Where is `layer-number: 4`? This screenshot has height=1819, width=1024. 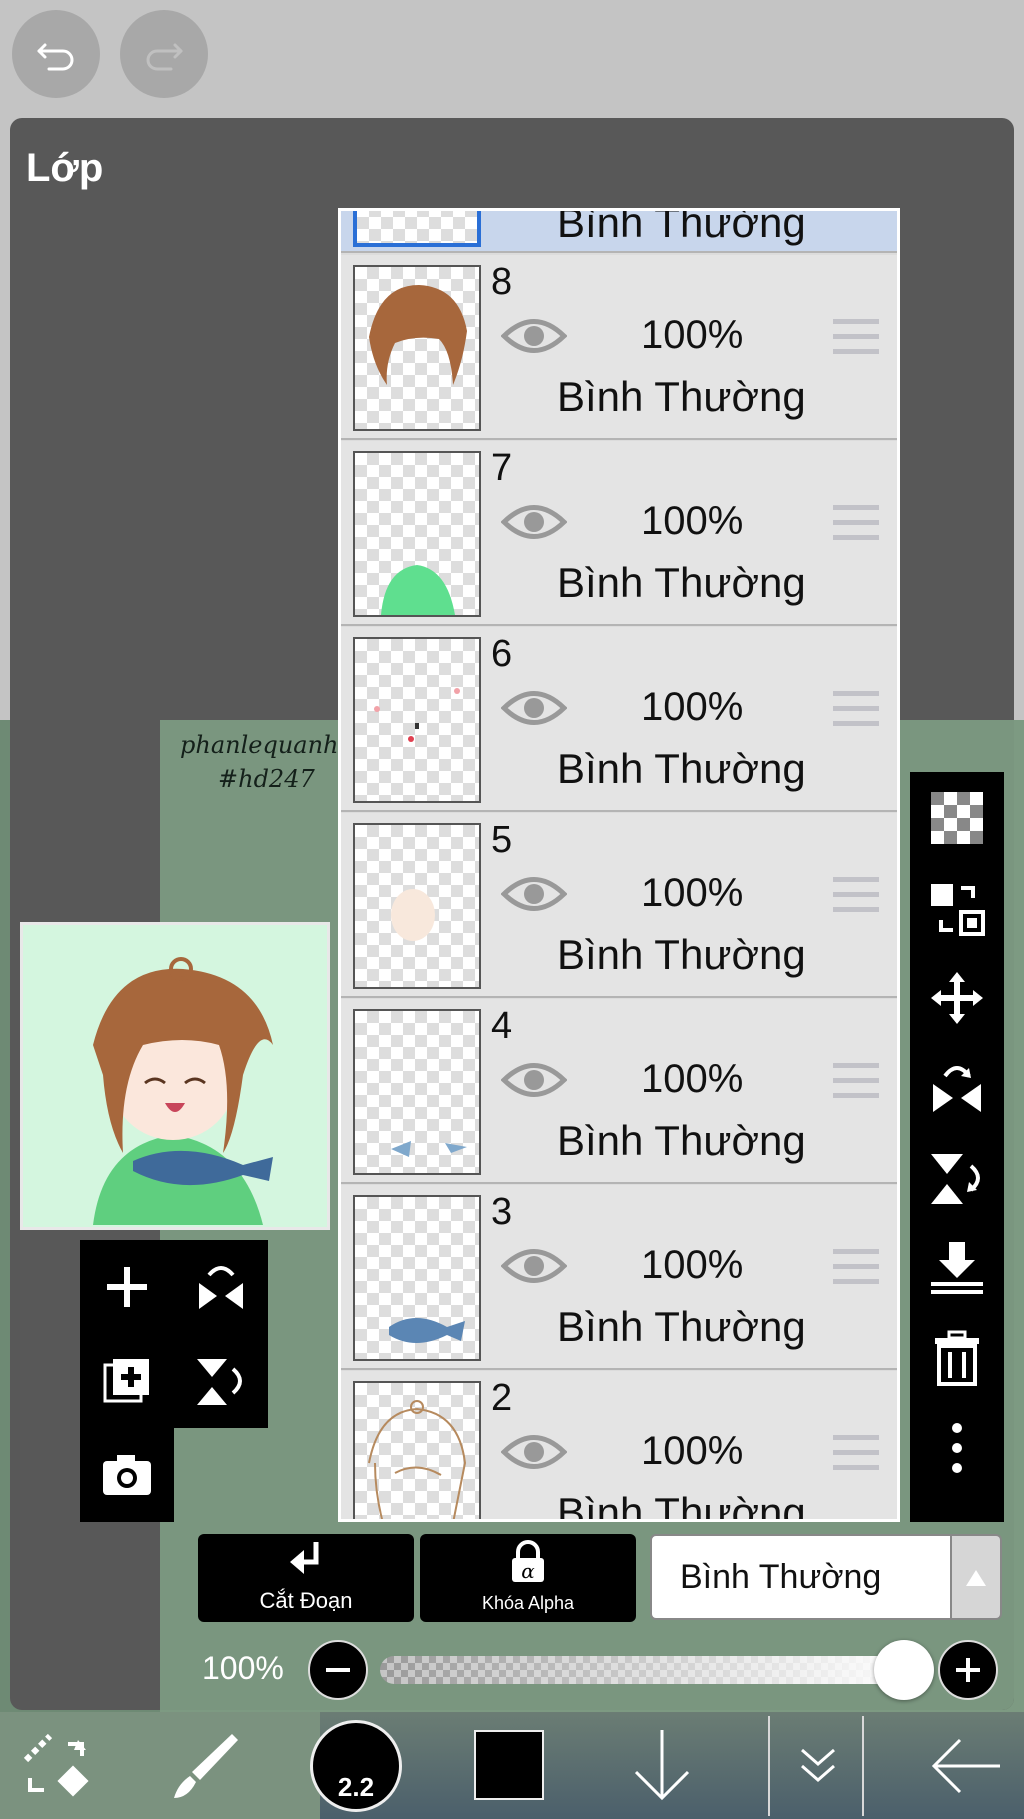 layer-number: 4 is located at coordinates (502, 1026).